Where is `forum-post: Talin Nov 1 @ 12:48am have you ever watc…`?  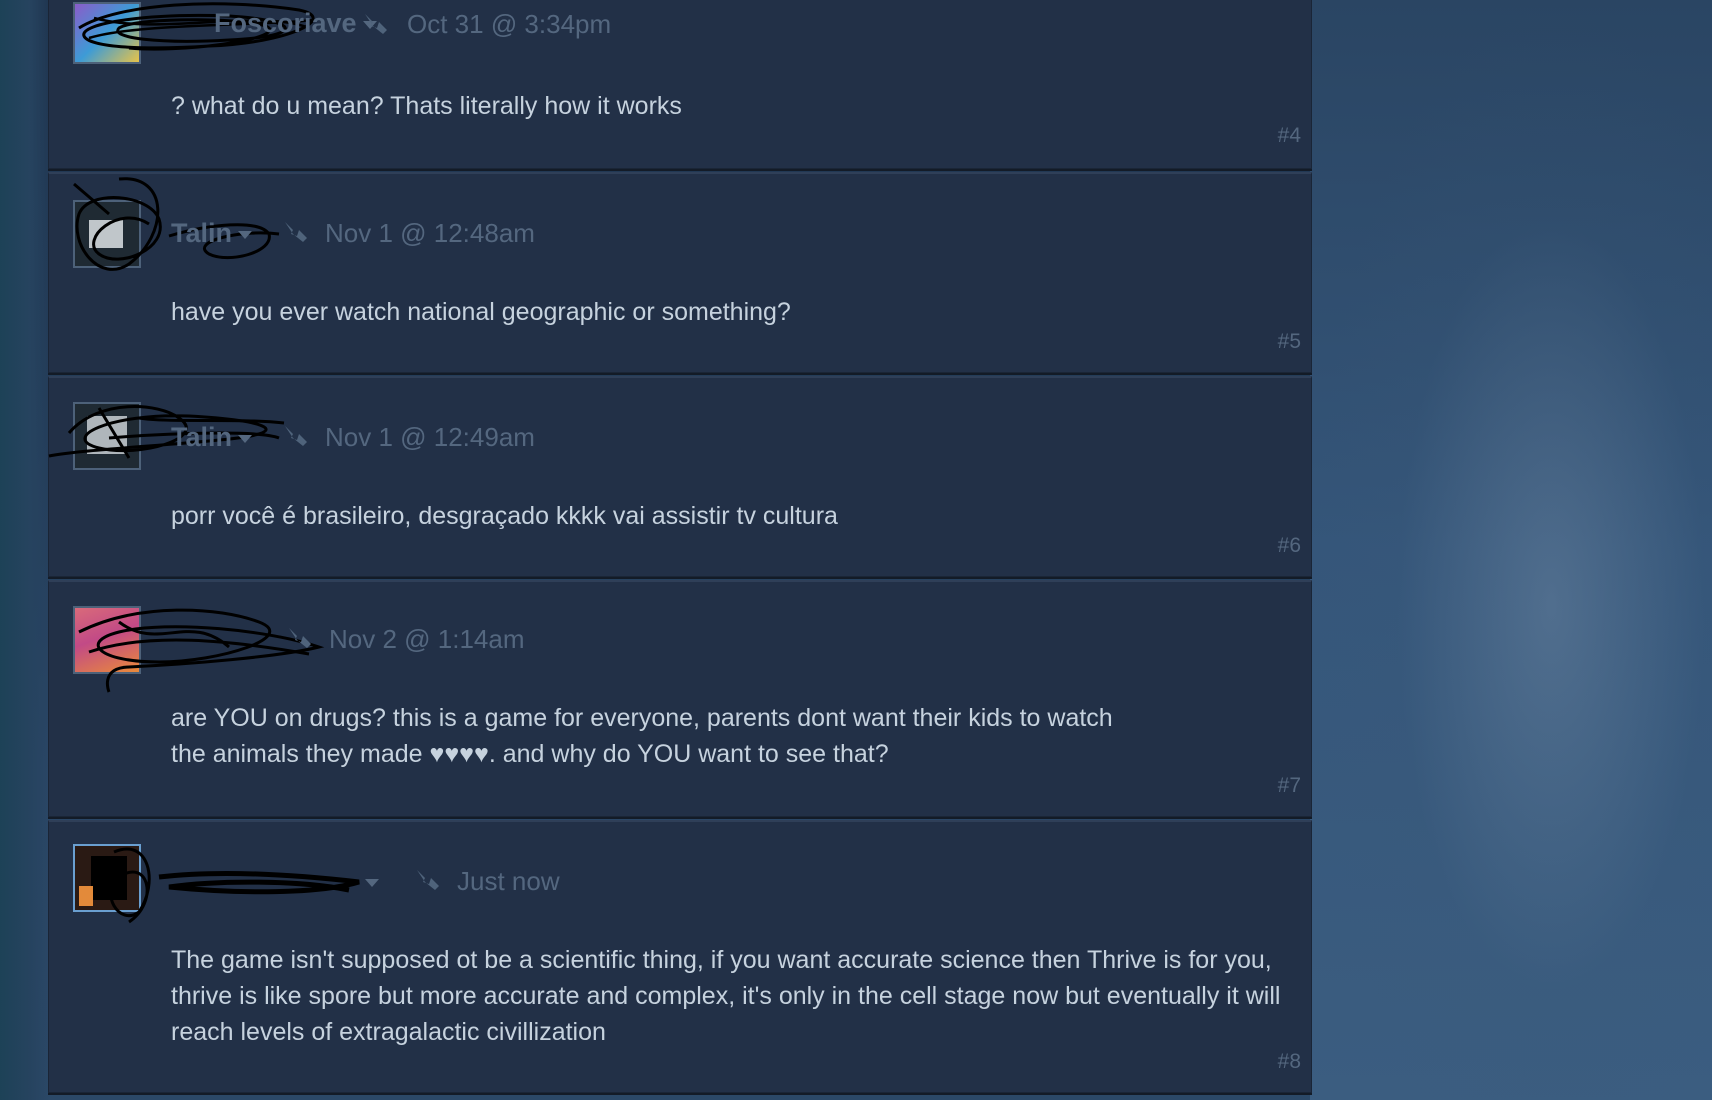 forum-post: Talin Nov 1 @ 12:48am have you ever watc… is located at coordinates (680, 272).